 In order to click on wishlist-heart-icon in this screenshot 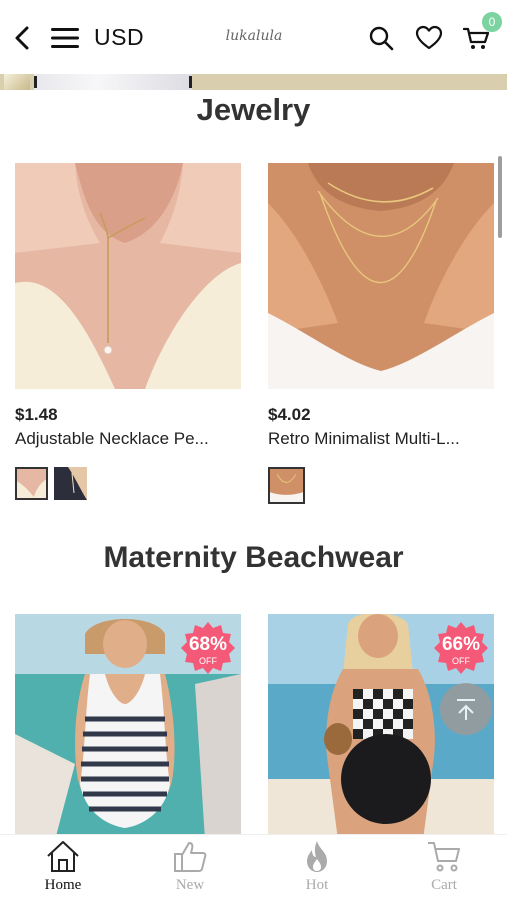, I will do `click(429, 38)`.